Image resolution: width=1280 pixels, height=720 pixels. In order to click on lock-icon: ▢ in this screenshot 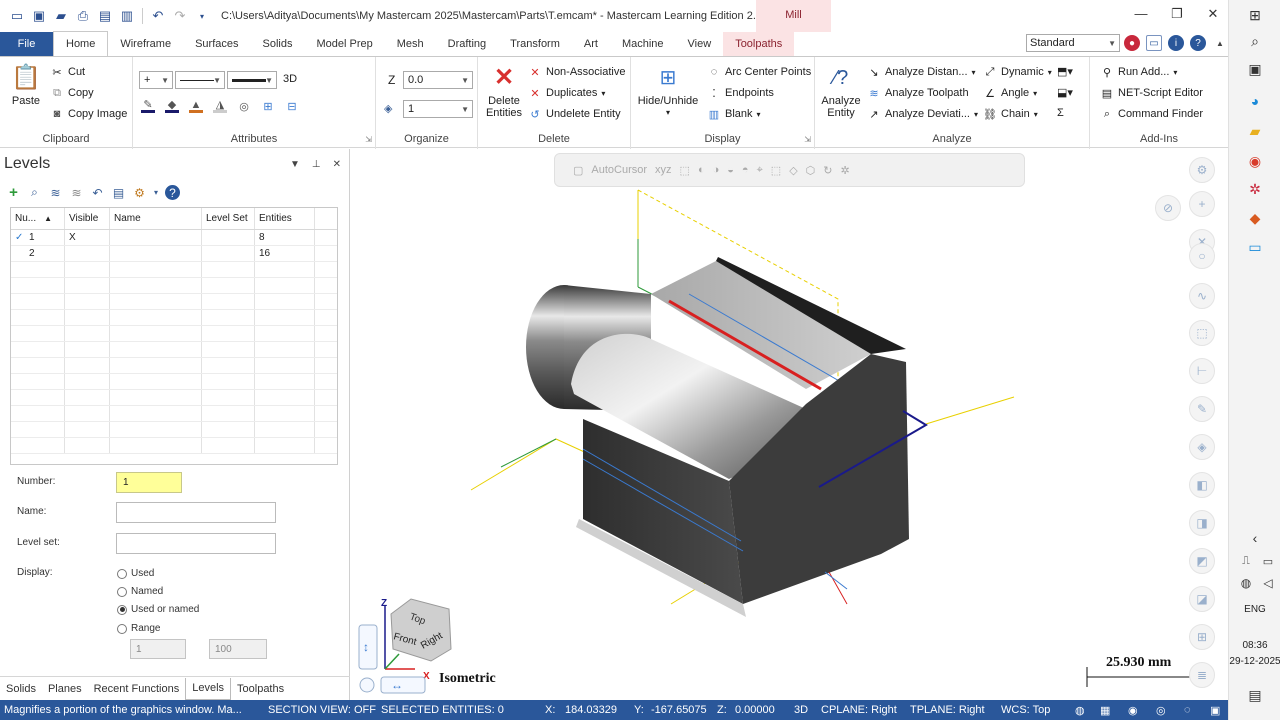, I will do `click(578, 170)`.